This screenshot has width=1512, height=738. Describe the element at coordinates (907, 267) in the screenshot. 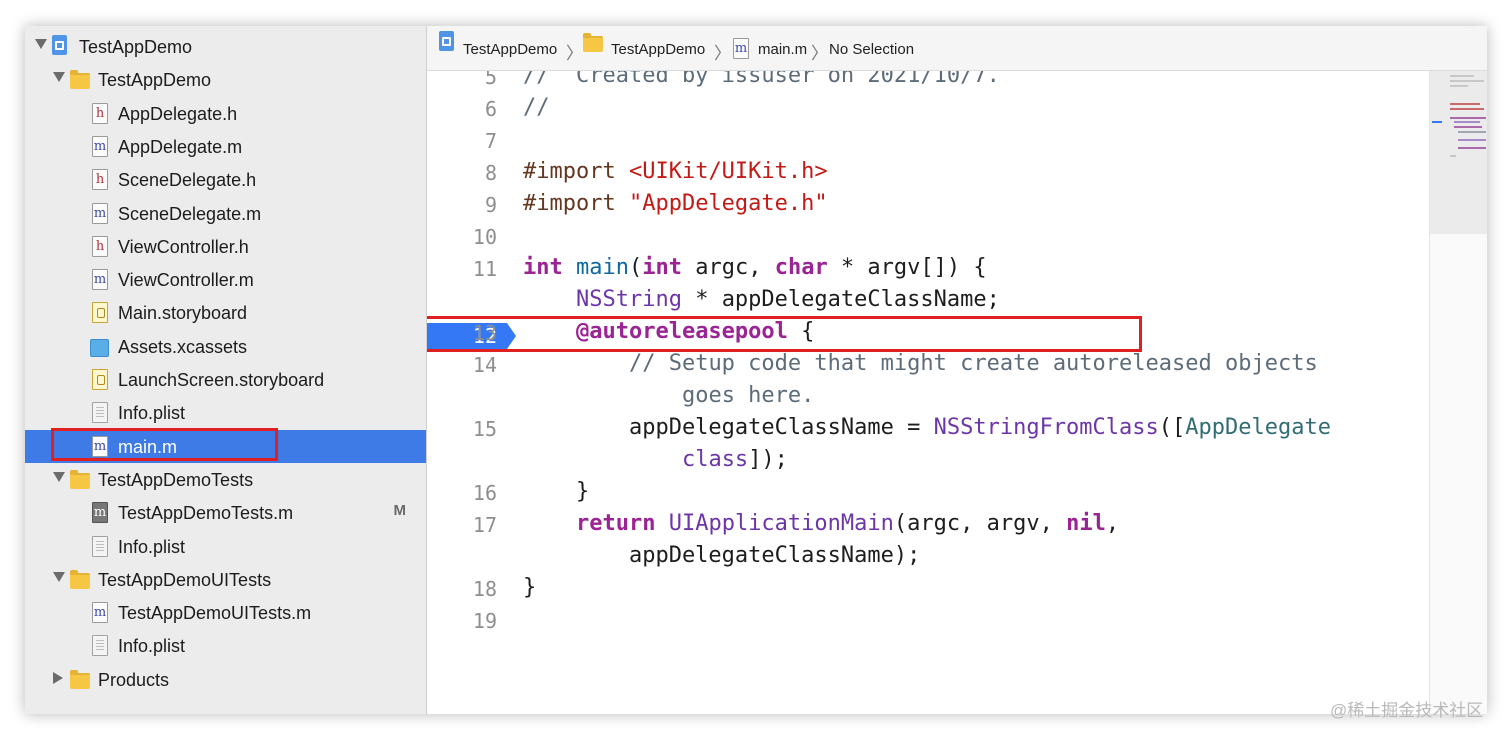

I see `code-token: * argv[]) {` at that location.